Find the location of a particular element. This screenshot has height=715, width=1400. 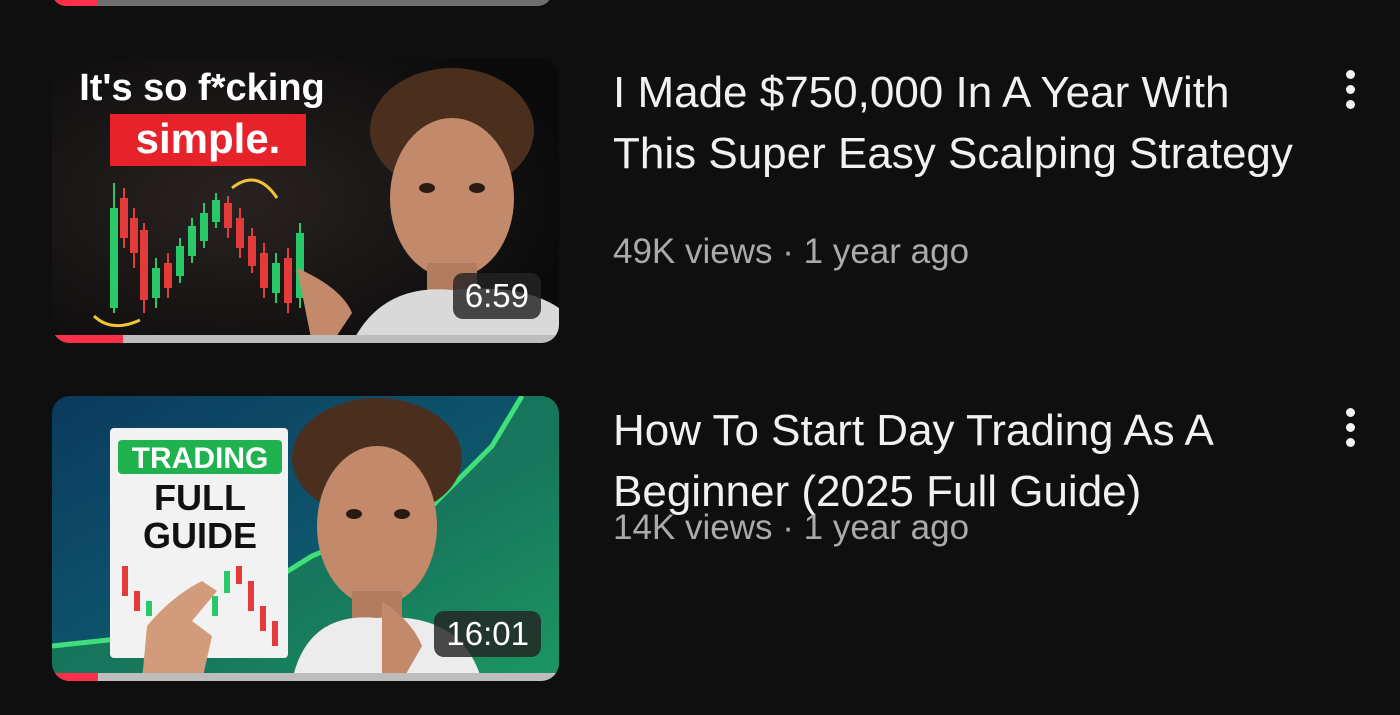

thumbnail-text-line2: FULL is located at coordinates (200, 497).